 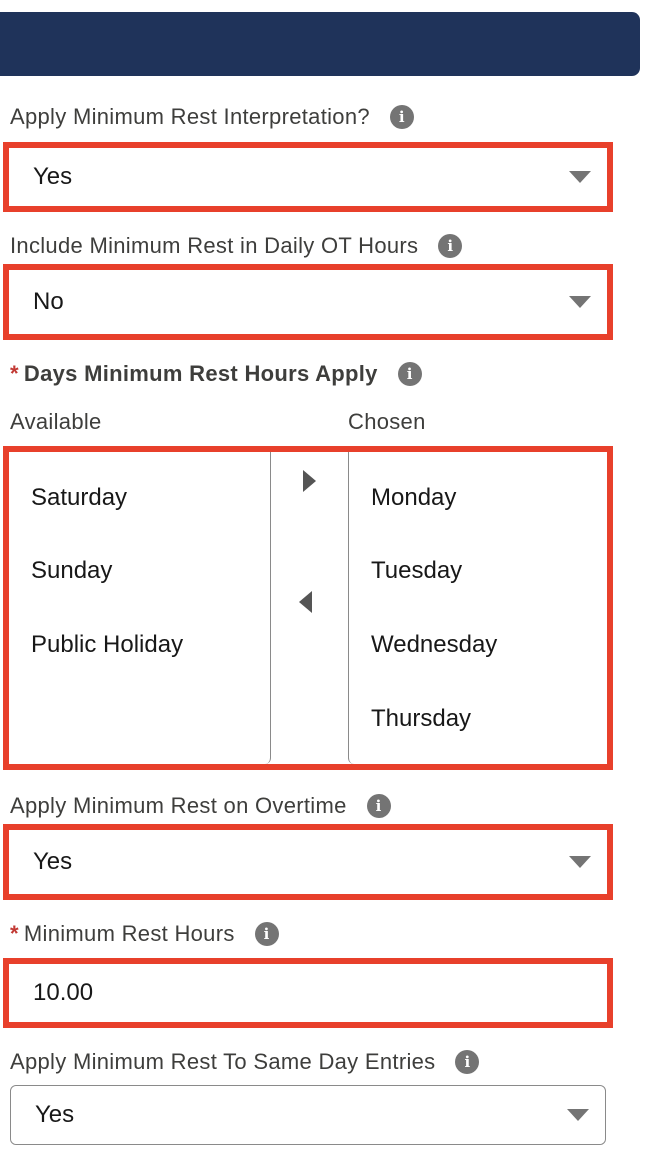 What do you see at coordinates (178, 805) in the screenshot?
I see `apply-min-rest-overtime-label-text: Apply Minimum Rest on Overtime` at bounding box center [178, 805].